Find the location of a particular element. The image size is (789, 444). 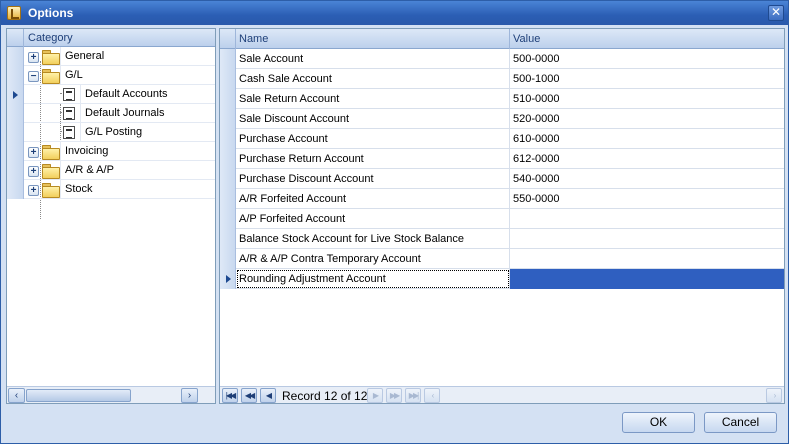

name-cell: A/R & A/P Contra Temporary Account is located at coordinates (373, 259).